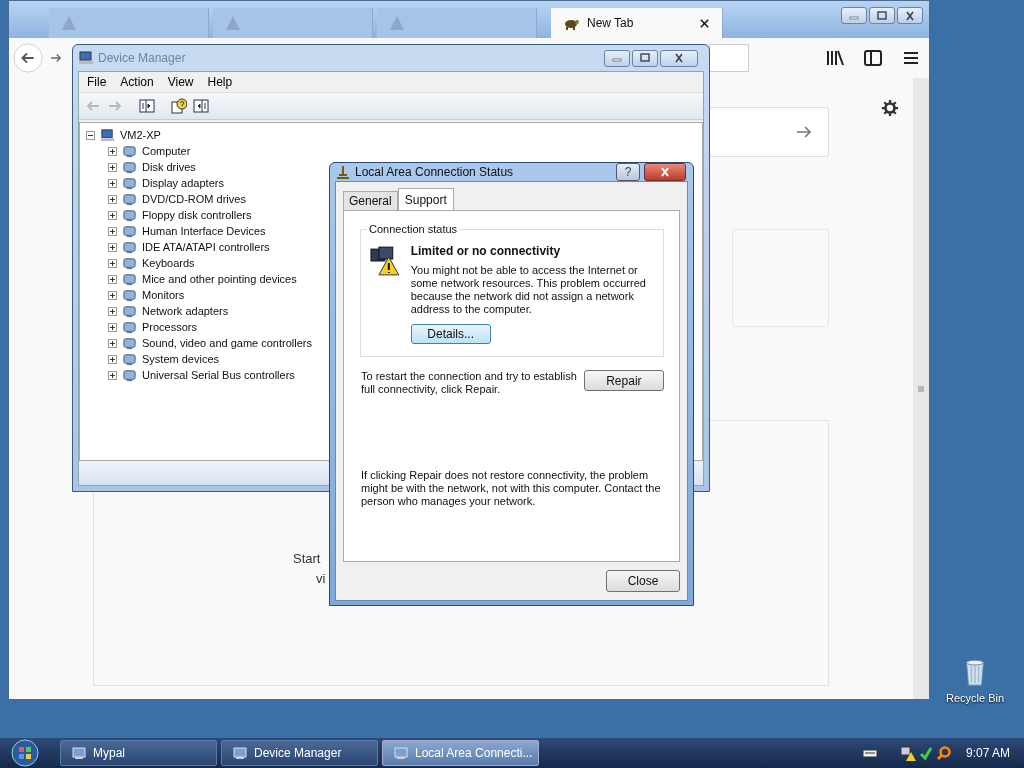 This screenshot has width=1024, height=768. What do you see at coordinates (307, 558) in the screenshot?
I see `partial-text: Start` at bounding box center [307, 558].